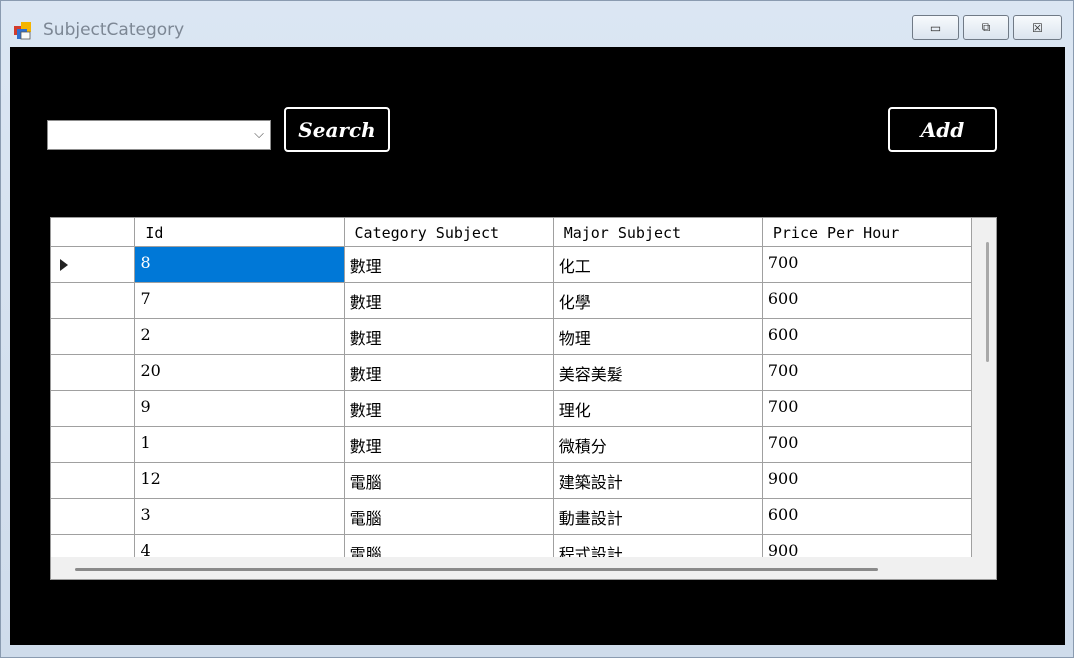  I want to click on table-row: 3 電腦 動畫設計 600, so click(511, 517).